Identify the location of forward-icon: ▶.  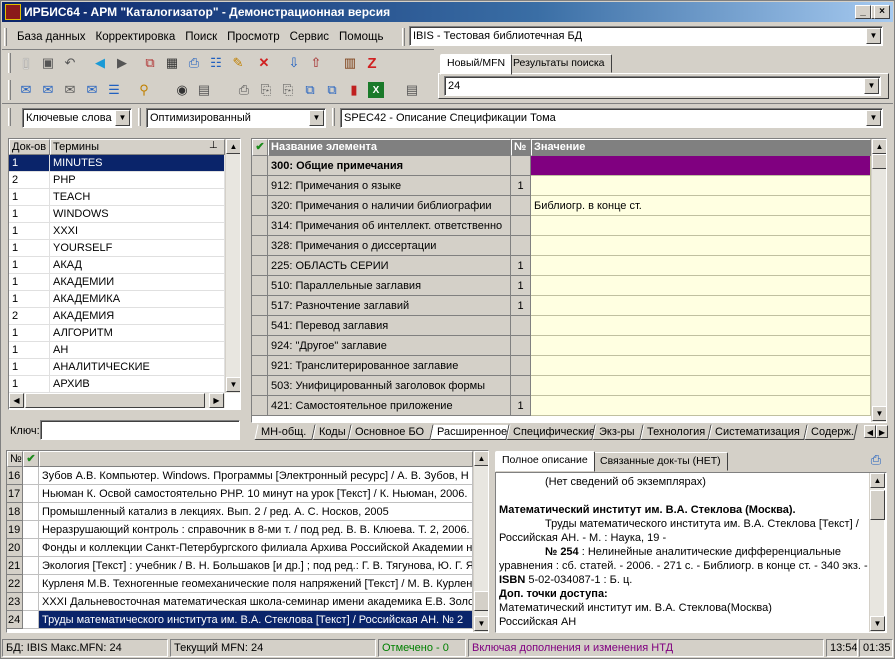
(122, 63).